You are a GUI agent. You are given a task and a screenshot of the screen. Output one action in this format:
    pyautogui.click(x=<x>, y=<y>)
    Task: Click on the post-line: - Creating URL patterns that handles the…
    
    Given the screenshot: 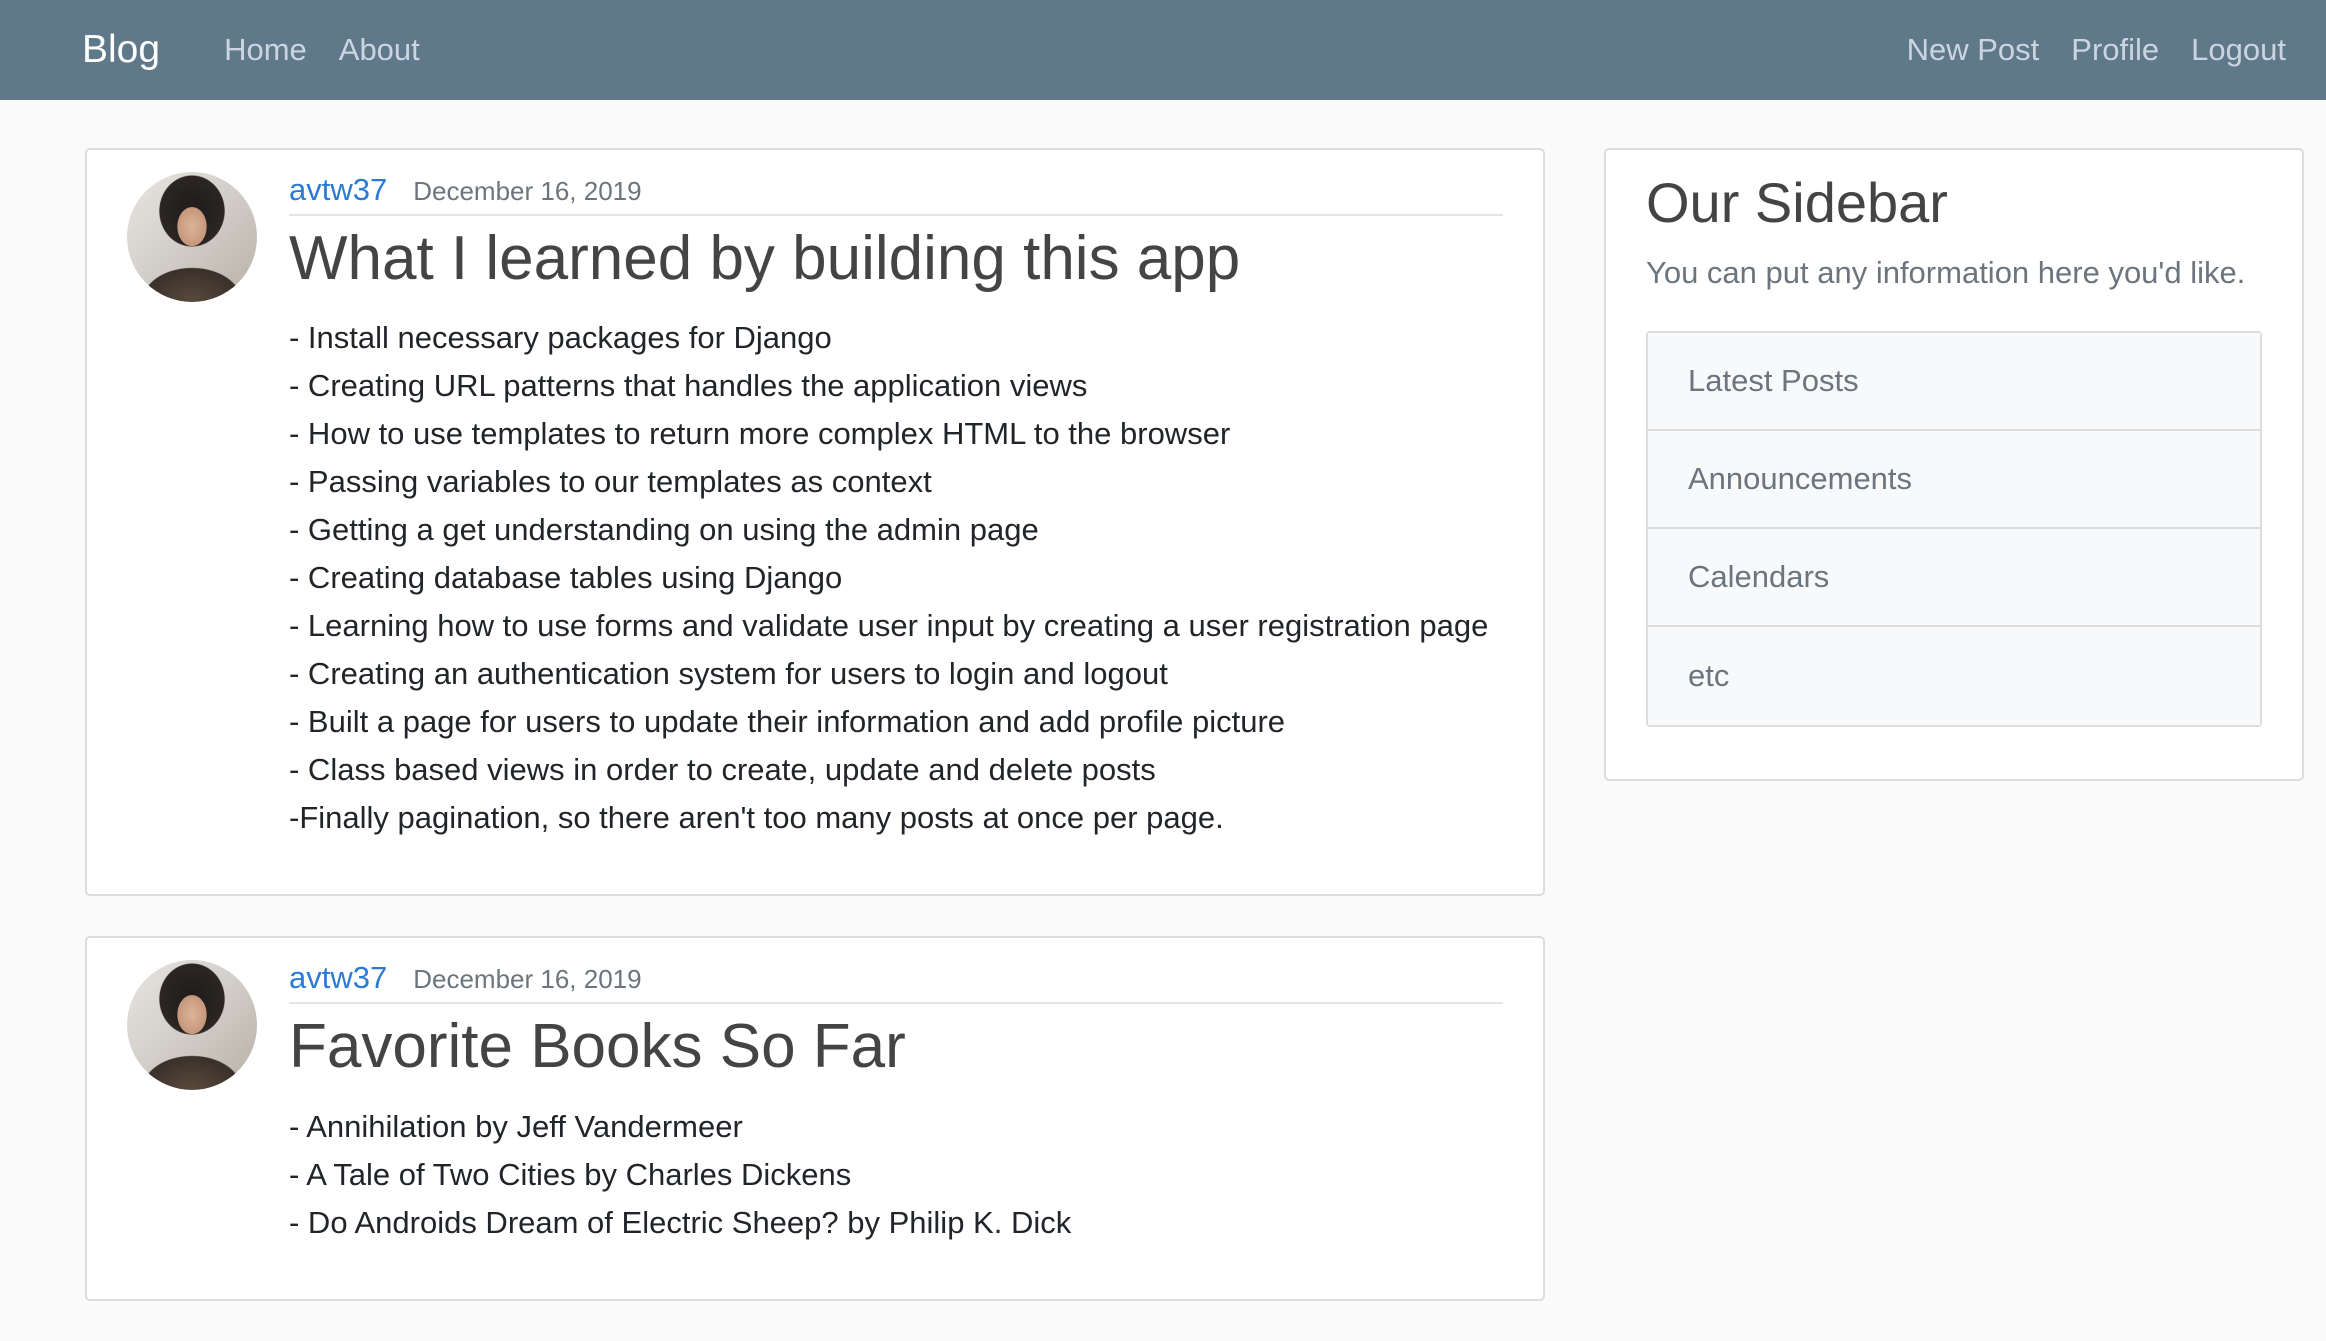 What is the action you would take?
    pyautogui.click(x=688, y=386)
    